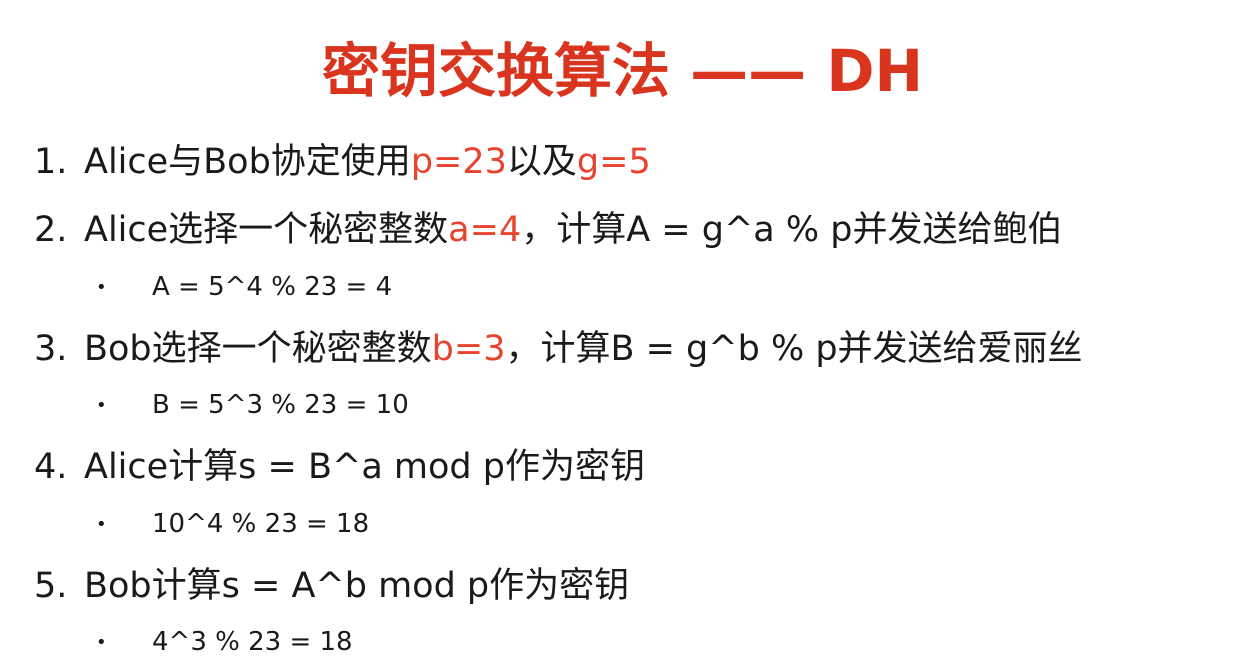 This screenshot has height=662, width=1245. I want to click on step-text: Bob计算s = A^b mod p作为密钥, so click(357, 586).